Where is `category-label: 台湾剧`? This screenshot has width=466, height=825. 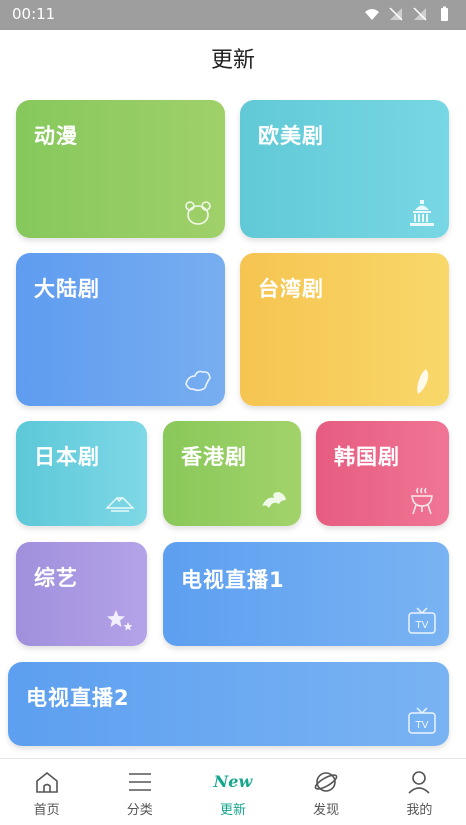 category-label: 台湾剧 is located at coordinates (291, 289).